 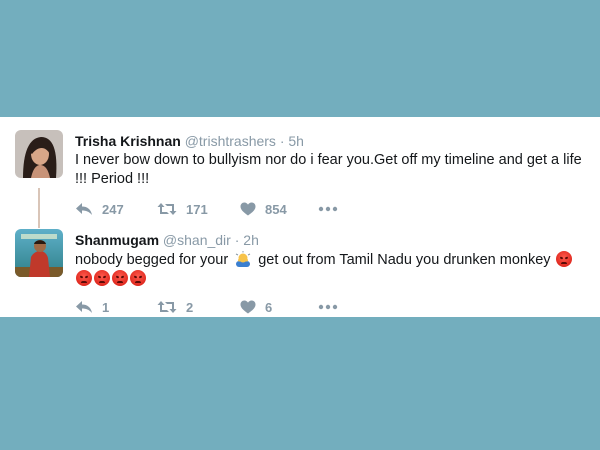 I want to click on tweet-header: Shanmugam @shan_dir · 2h, so click(x=167, y=240).